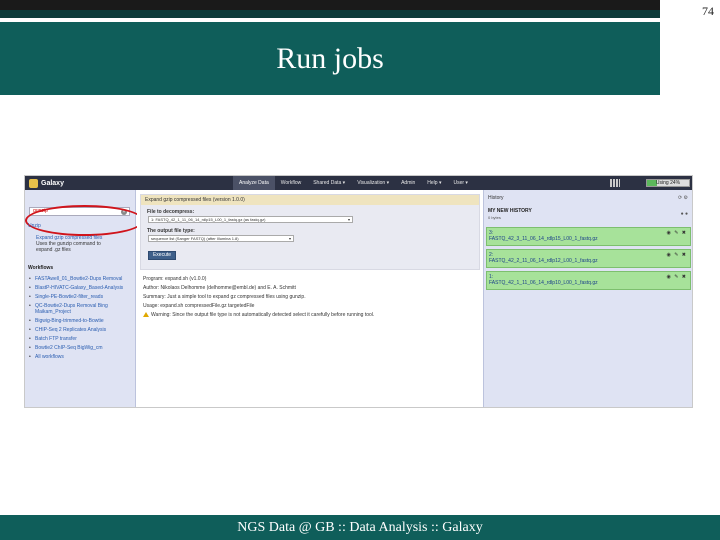 The width and height of the screenshot is (720, 540). I want to click on usage-meter-label: Using 24%, so click(668, 183).